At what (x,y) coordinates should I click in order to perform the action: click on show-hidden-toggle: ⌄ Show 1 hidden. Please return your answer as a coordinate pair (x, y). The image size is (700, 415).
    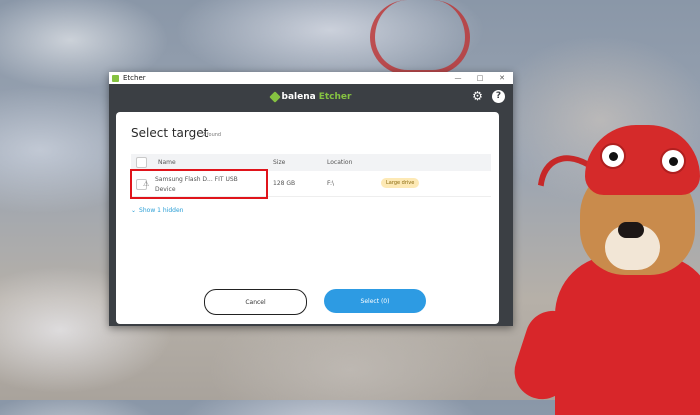
    Looking at the image, I should click on (157, 210).